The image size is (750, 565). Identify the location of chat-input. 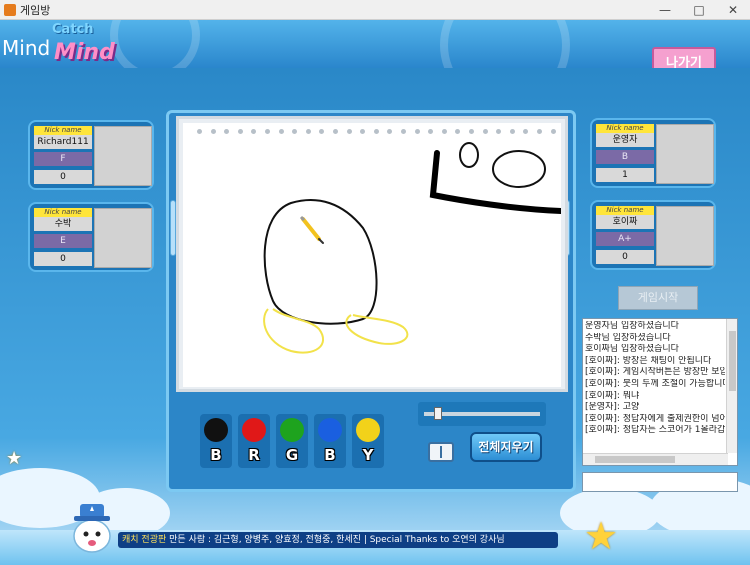
(660, 482).